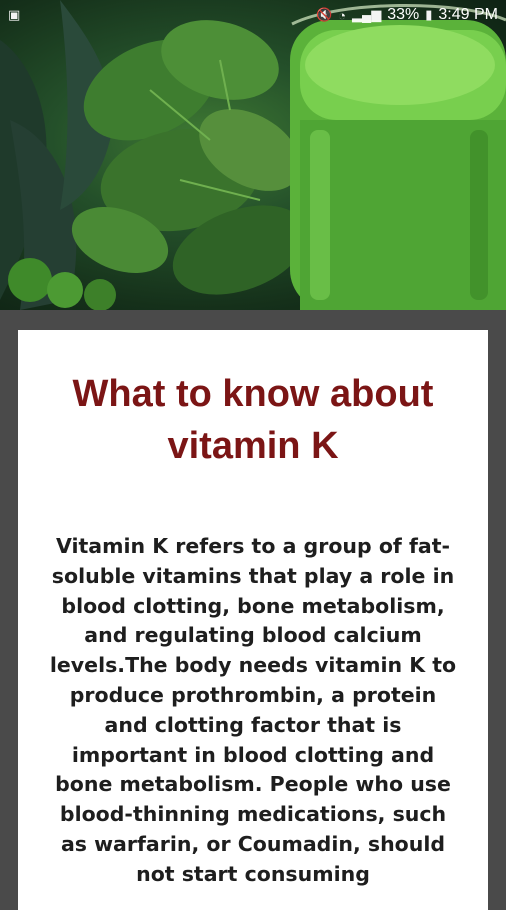 The height and width of the screenshot is (910, 506). Describe the element at coordinates (403, 14) in the screenshot. I see `battery-percent: 33%` at that location.